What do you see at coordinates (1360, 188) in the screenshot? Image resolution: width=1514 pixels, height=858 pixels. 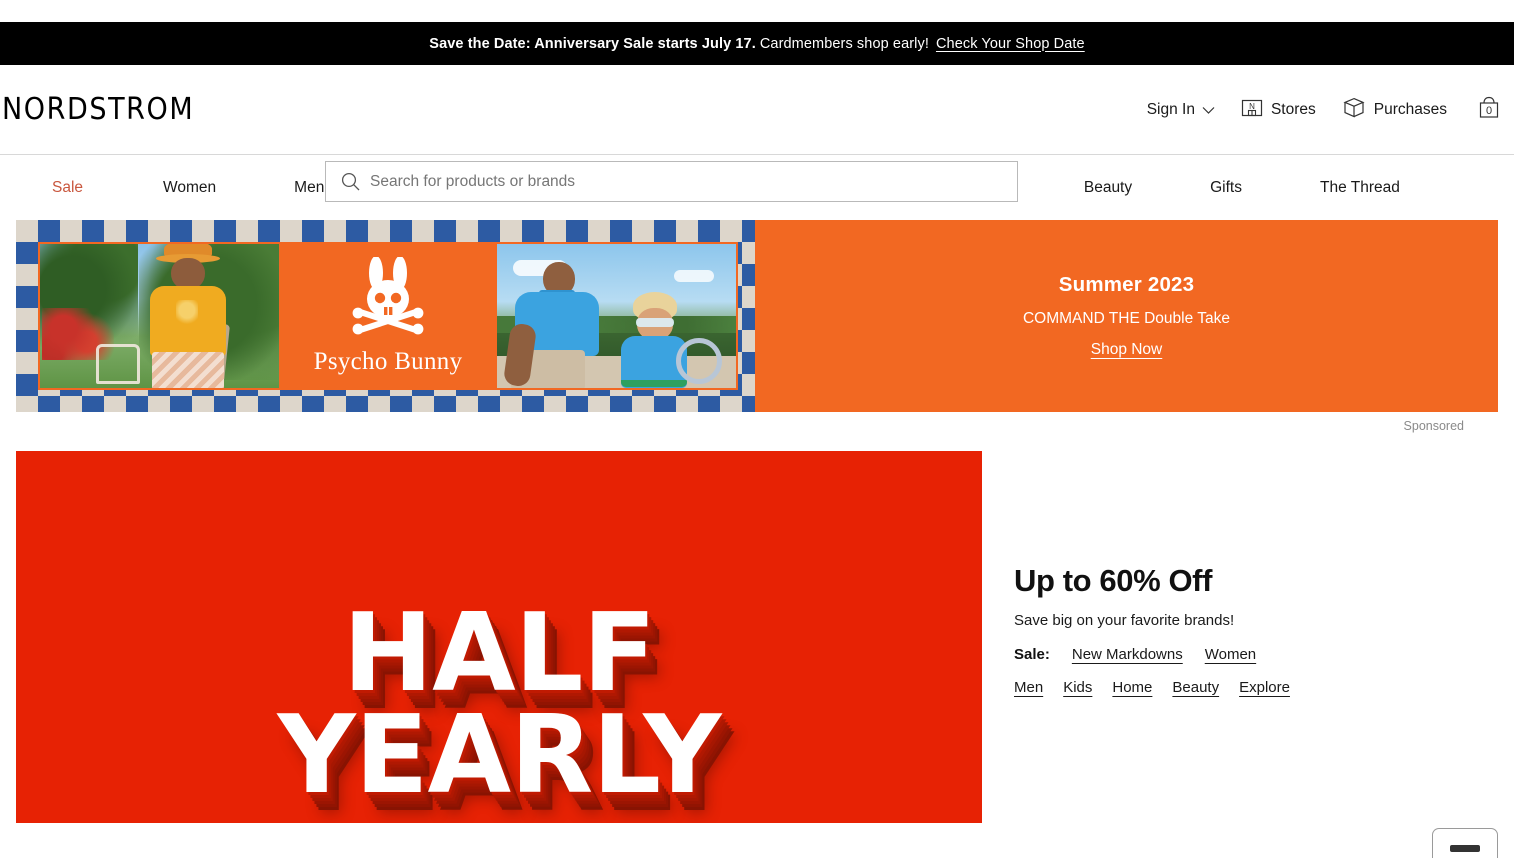 I see `nav-item-the-thread: The Thread` at bounding box center [1360, 188].